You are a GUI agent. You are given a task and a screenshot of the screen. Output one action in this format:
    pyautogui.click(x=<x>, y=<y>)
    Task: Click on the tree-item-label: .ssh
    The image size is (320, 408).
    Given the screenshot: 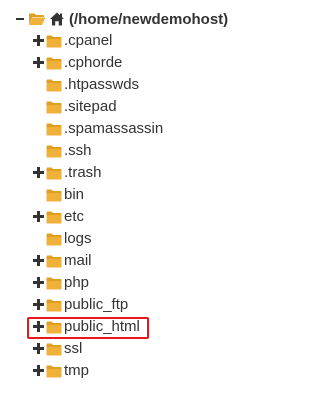 What is the action you would take?
    pyautogui.click(x=78, y=150)
    